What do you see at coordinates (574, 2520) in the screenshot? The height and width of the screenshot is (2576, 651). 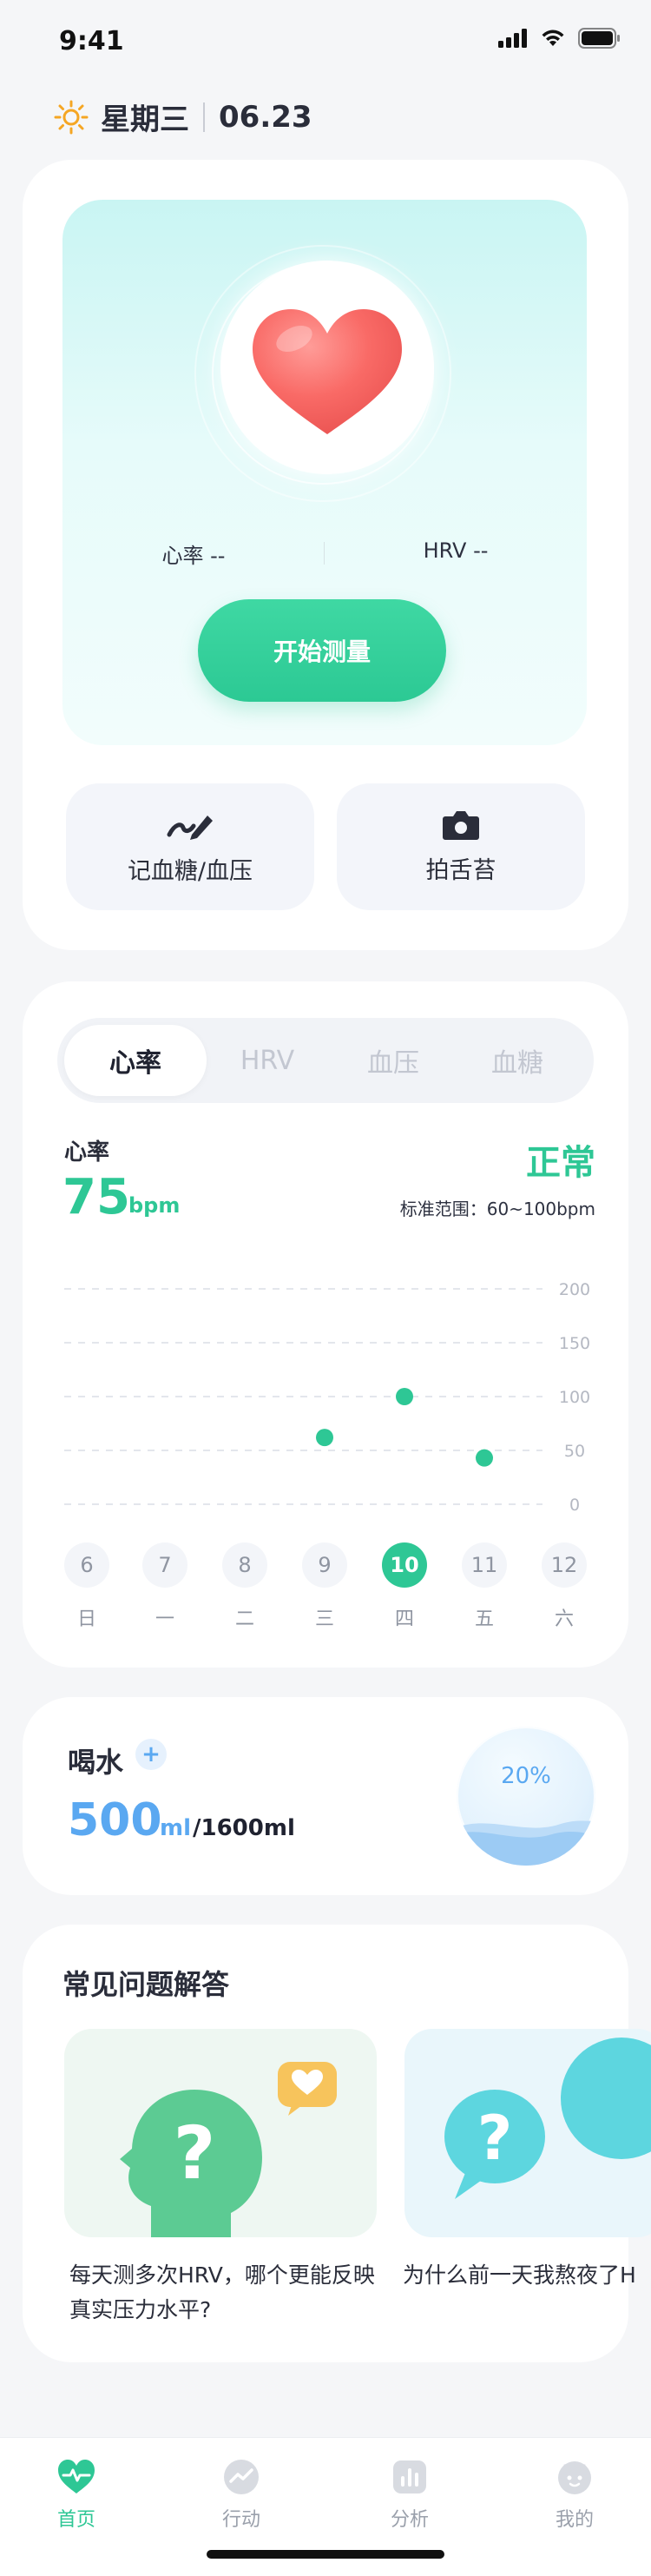 I see `tabbar-profile-label: 我的` at bounding box center [574, 2520].